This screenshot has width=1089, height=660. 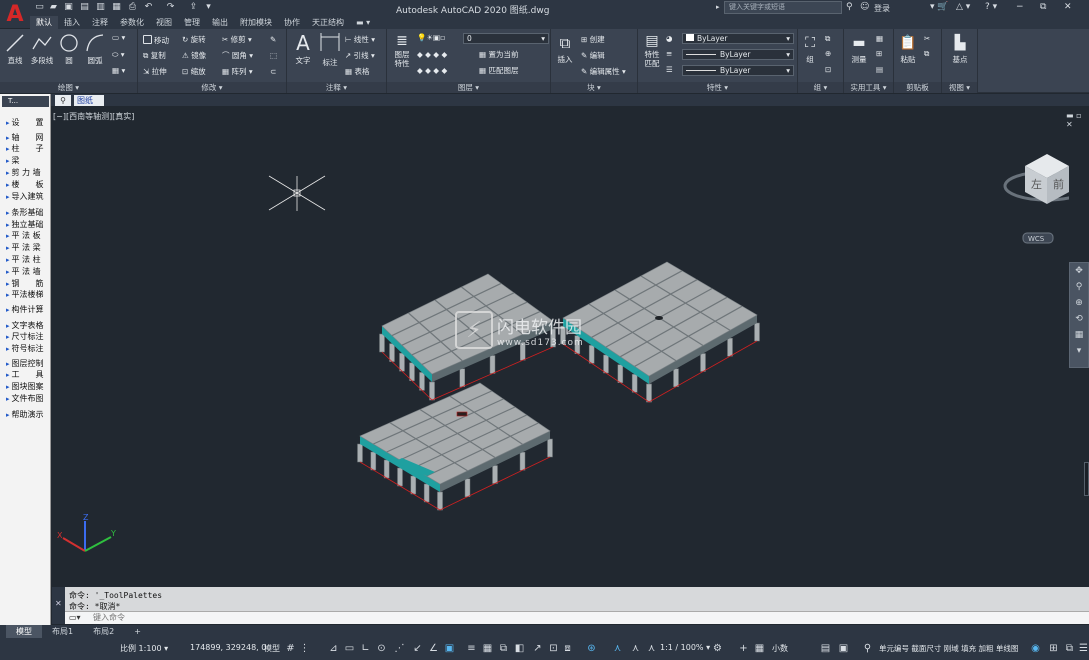 What do you see at coordinates (28, 348) in the screenshot?
I see `palette-item: 符号标注` at bounding box center [28, 348].